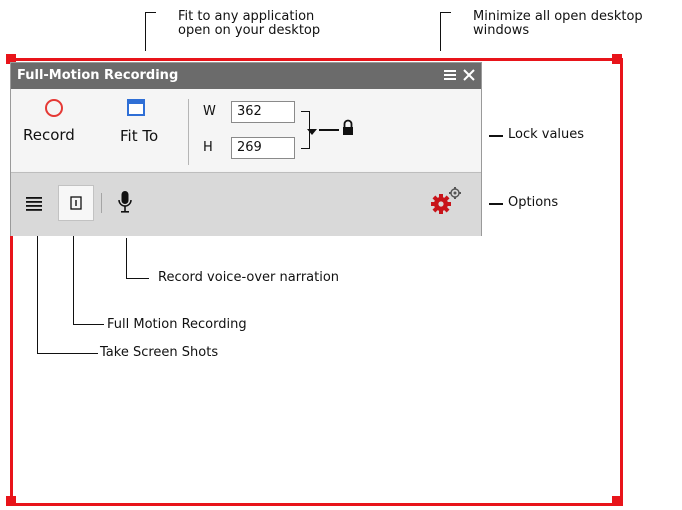 This screenshot has height=510, width=682. I want to click on recording-toolbar, so click(246, 204).